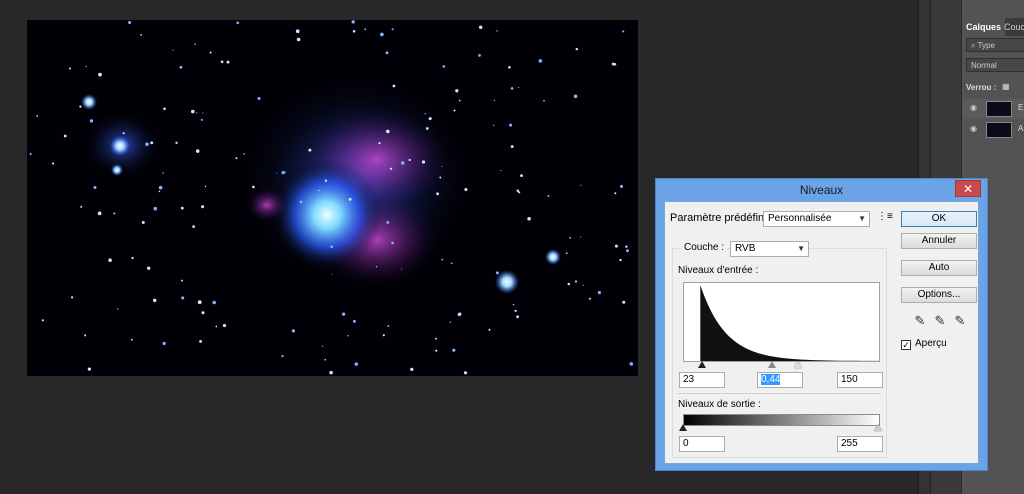 The height and width of the screenshot is (494, 1024). What do you see at coordinates (718, 270) in the screenshot?
I see `input-levels-label: Niveaux d'entrée :` at bounding box center [718, 270].